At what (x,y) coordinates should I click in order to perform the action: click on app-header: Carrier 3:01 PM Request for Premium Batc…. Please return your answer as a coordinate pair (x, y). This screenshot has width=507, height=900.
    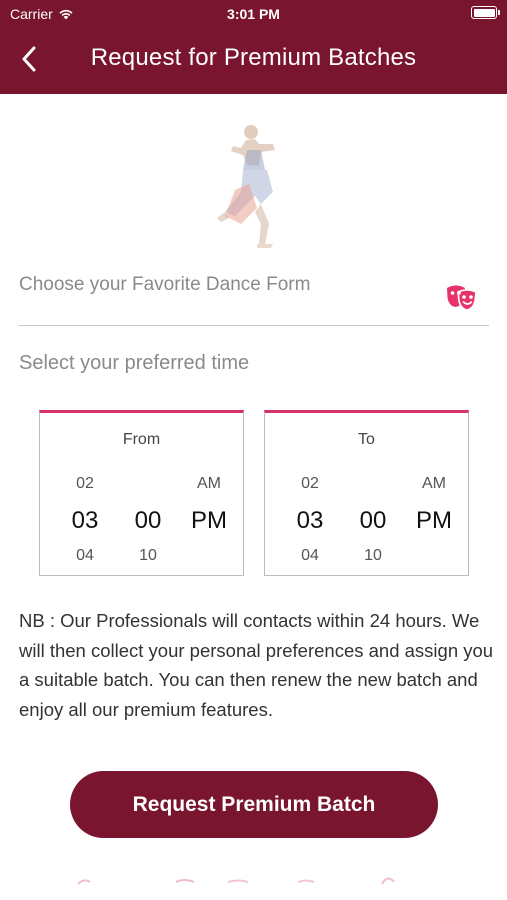
    Looking at the image, I should click on (253, 47).